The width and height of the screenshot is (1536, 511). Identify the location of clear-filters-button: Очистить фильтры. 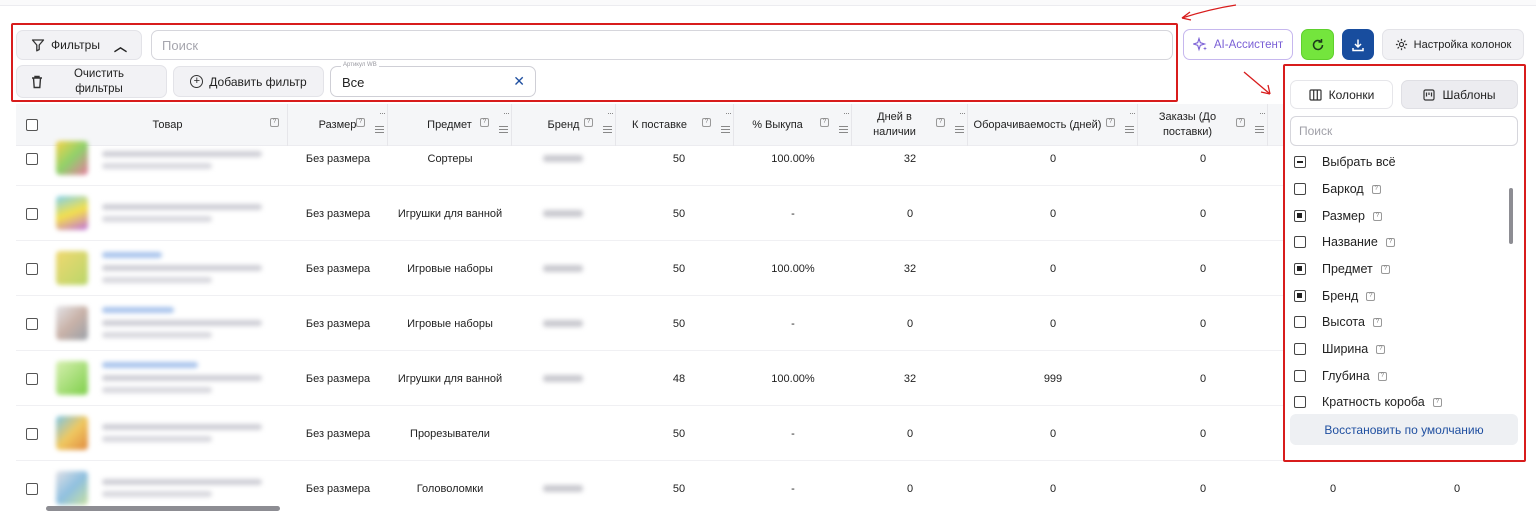
(91, 81).